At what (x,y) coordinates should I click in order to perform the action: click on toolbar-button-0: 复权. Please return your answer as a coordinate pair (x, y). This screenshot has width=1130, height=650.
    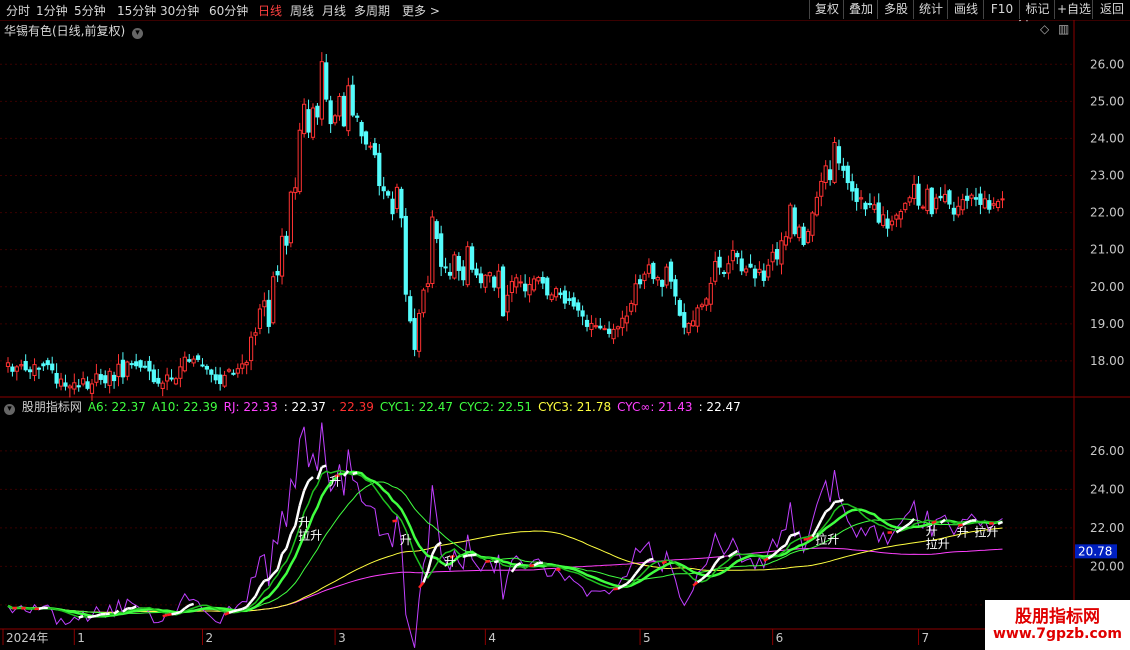
    Looking at the image, I should click on (826, 9).